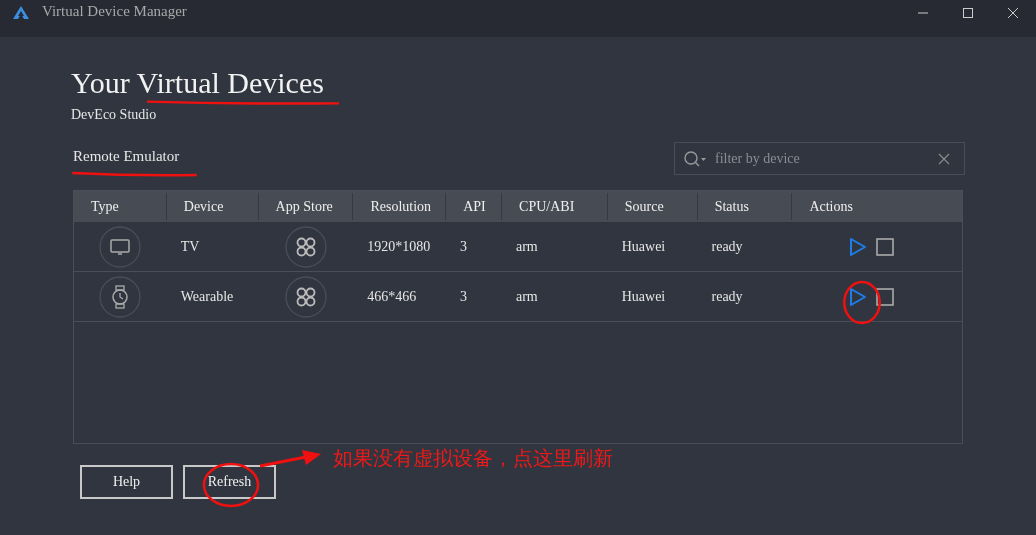 The width and height of the screenshot is (1036, 535). What do you see at coordinates (126, 156) in the screenshot?
I see `section-title: Remote Emulator` at bounding box center [126, 156].